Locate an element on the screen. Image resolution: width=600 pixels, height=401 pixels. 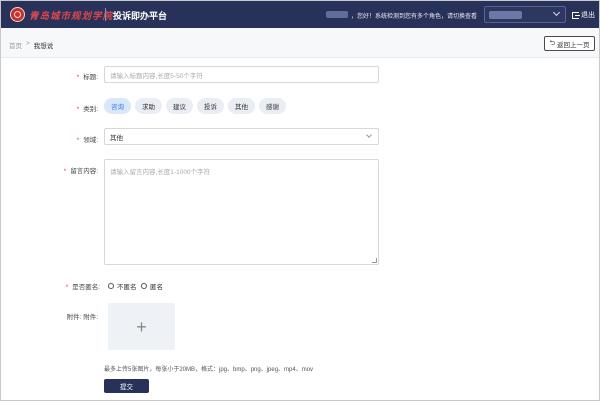
user-name-redacted is located at coordinates (337, 14).